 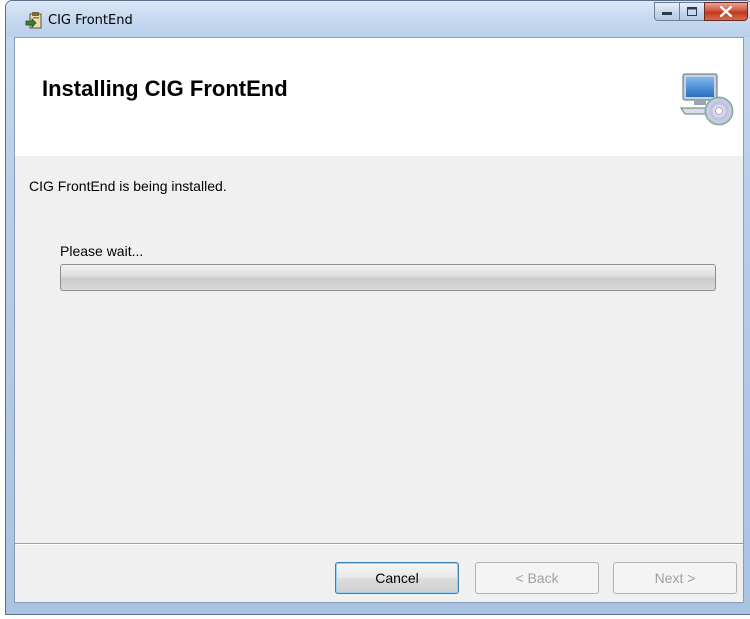 I want to click on caption-buttons, so click(x=701, y=12).